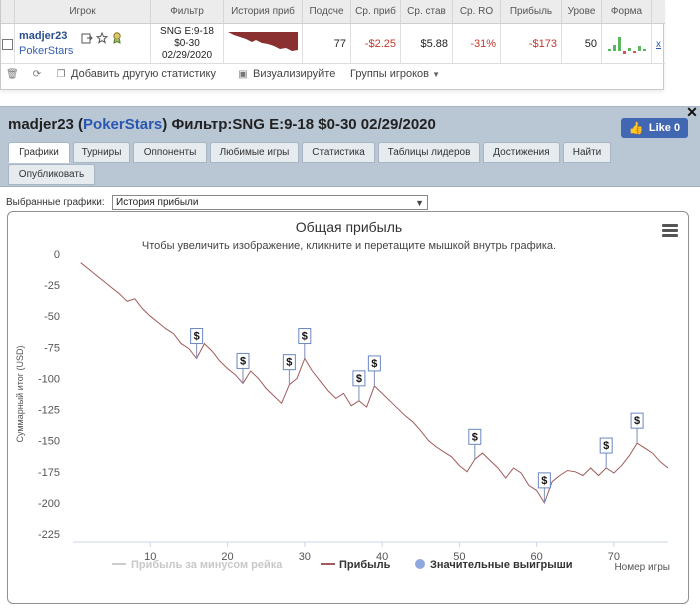 This screenshot has width=700, height=609. Describe the element at coordinates (49, 411) in the screenshot. I see `y-tick-label: -125` at that location.